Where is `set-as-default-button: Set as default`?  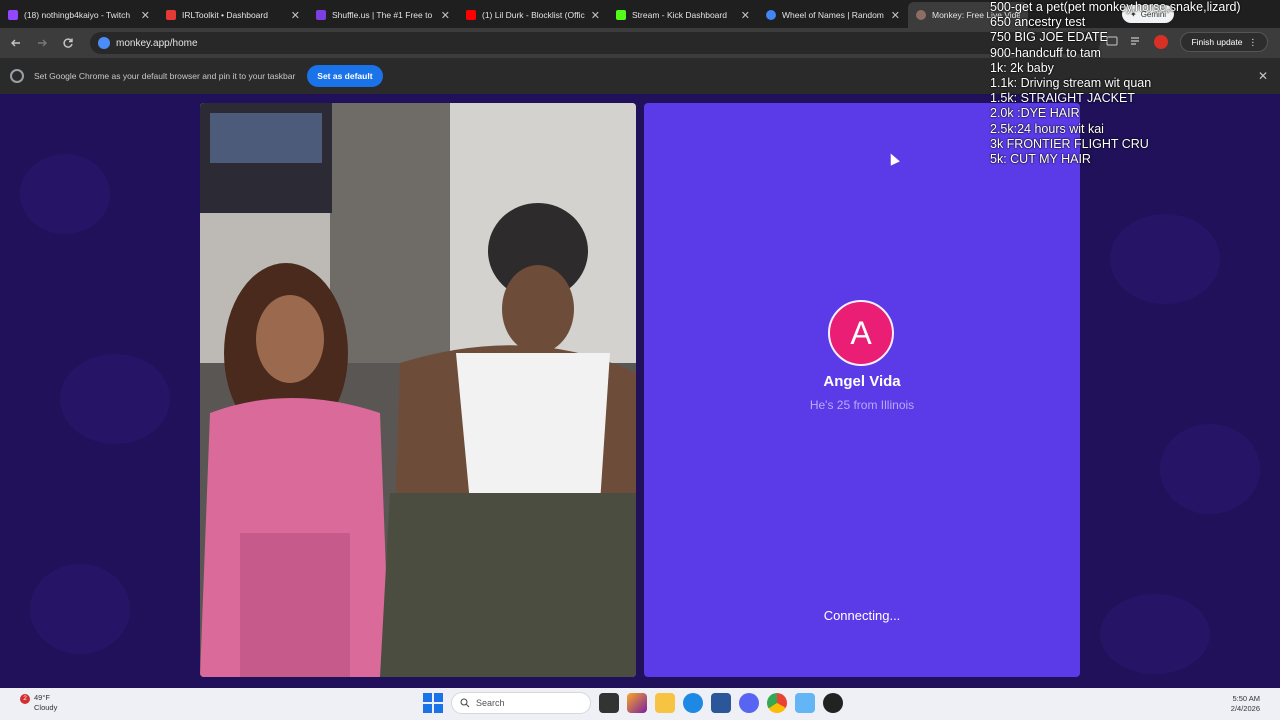 set-as-default-button: Set as default is located at coordinates (345, 76).